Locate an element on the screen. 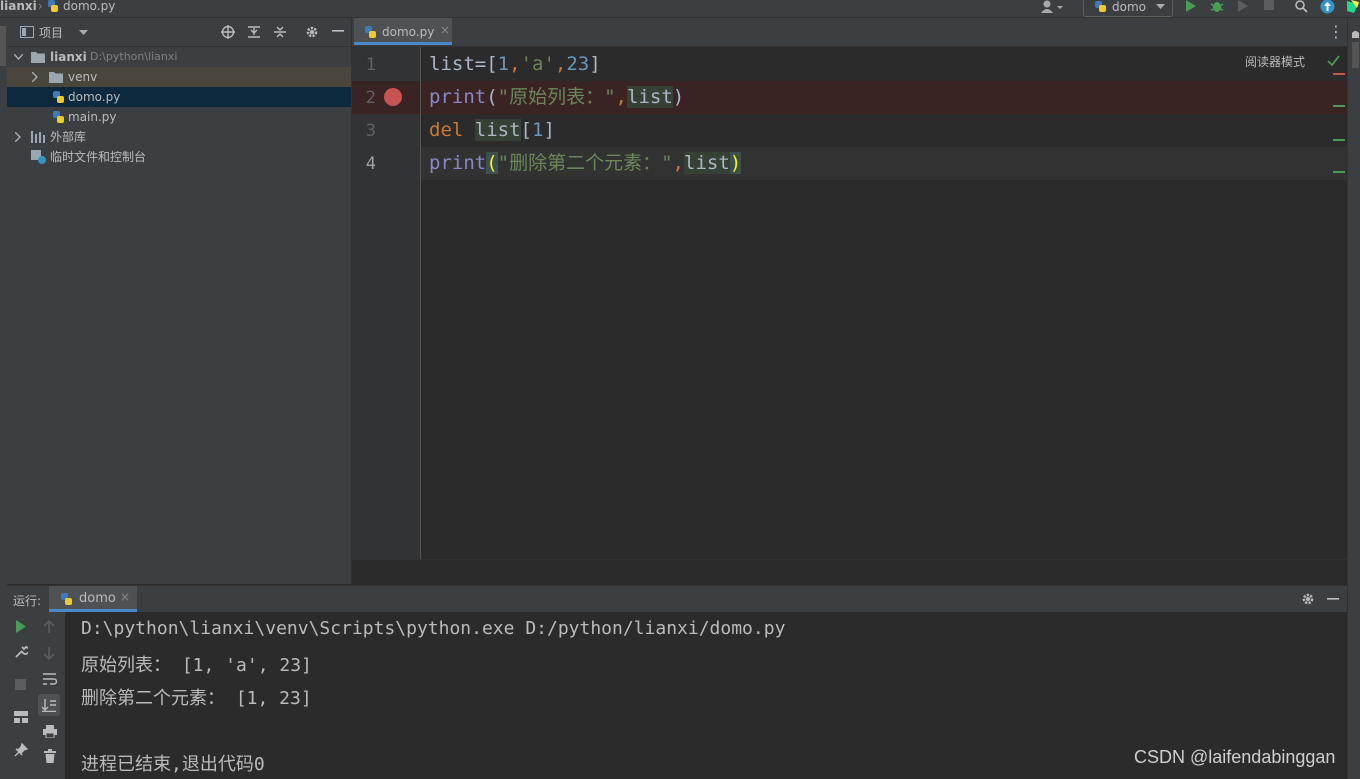 The width and height of the screenshot is (1360, 779). breakpoint-icon is located at coordinates (393, 97).